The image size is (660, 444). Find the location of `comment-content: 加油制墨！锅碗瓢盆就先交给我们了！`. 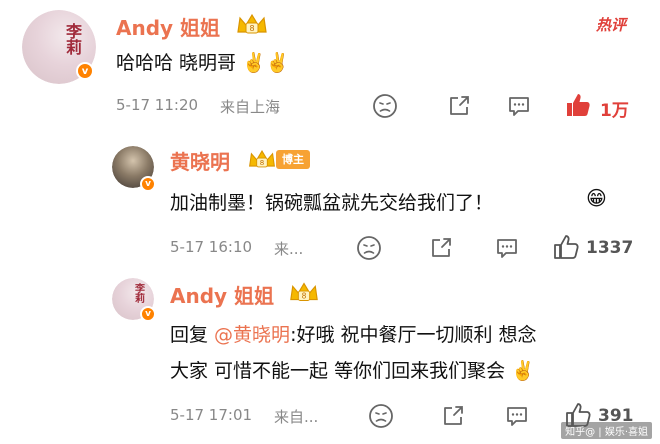

comment-content: 加油制墨！锅碗瓢盆就先交给我们了！ is located at coordinates (332, 203).